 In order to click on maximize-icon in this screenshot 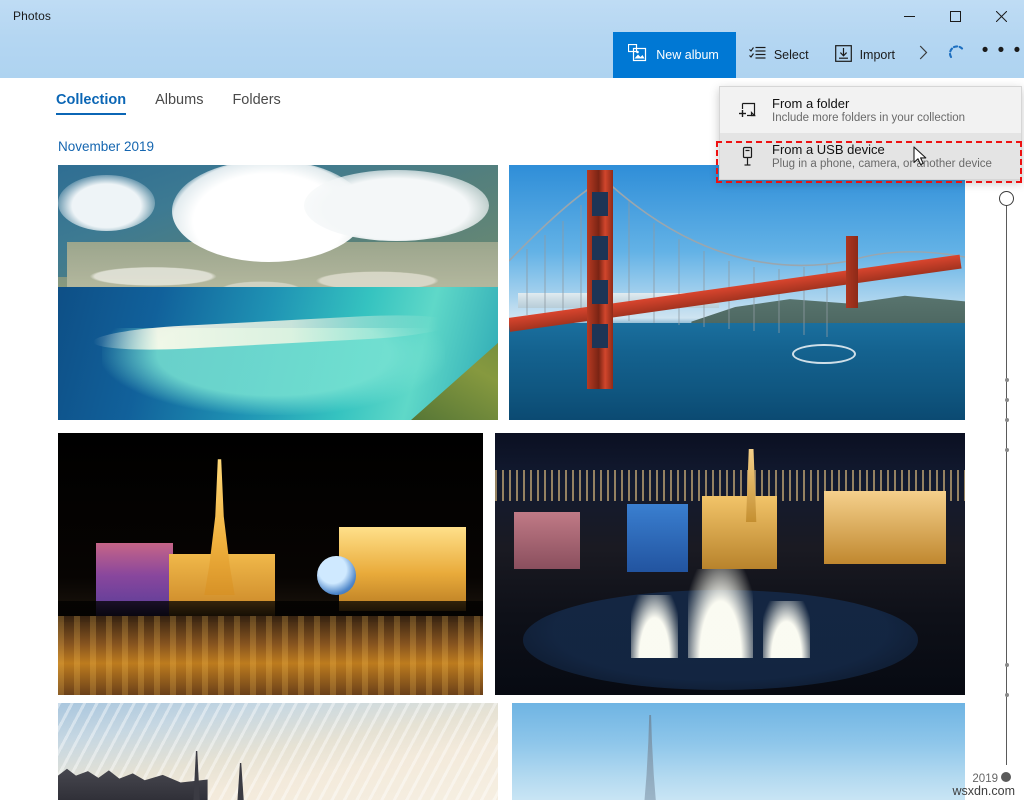, I will do `click(955, 16)`.